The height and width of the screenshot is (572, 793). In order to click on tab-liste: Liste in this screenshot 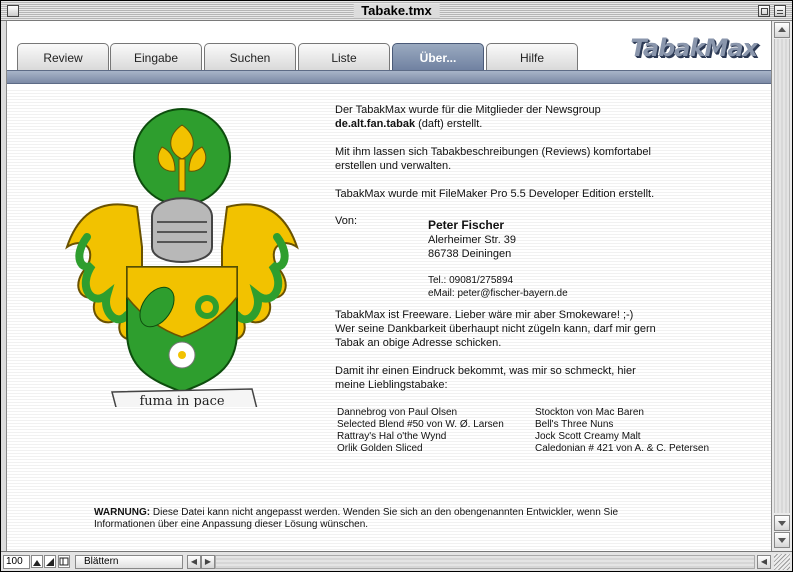, I will do `click(344, 57)`.